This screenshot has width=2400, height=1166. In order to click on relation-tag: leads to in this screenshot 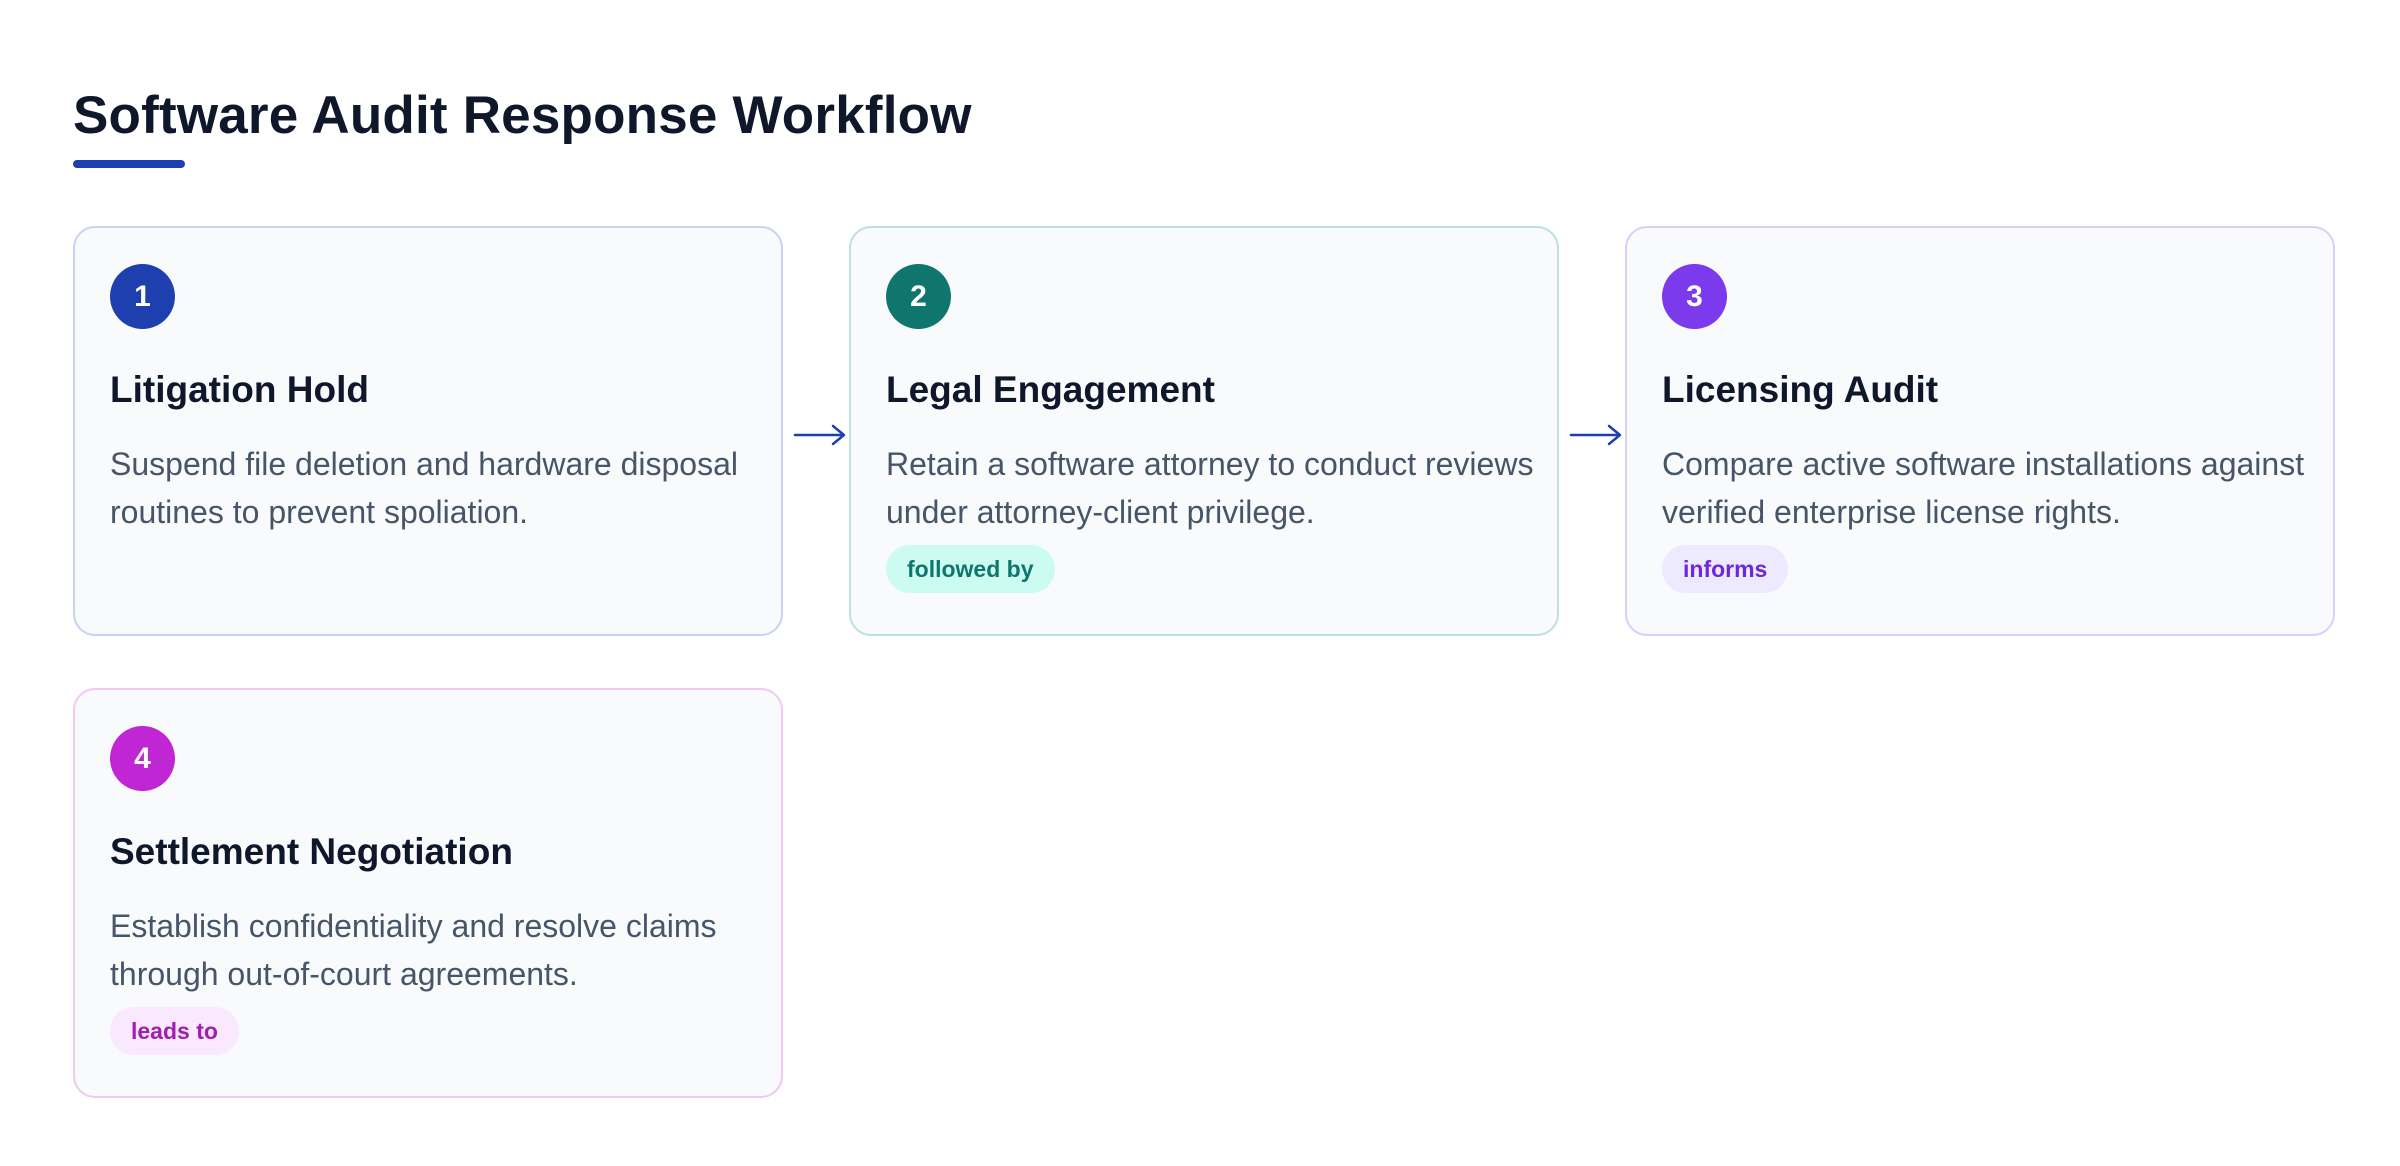, I will do `click(174, 1031)`.